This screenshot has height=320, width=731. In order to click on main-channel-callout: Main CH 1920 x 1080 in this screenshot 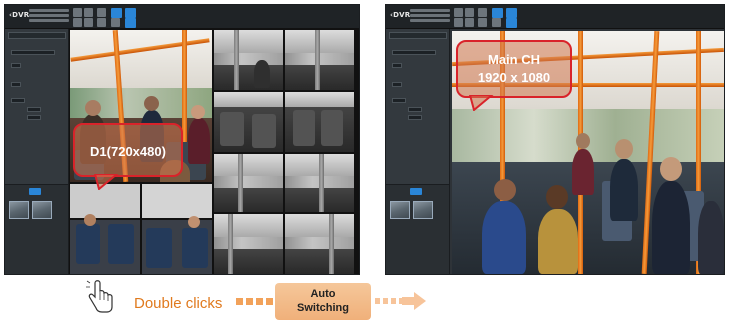, I will do `click(514, 69)`.